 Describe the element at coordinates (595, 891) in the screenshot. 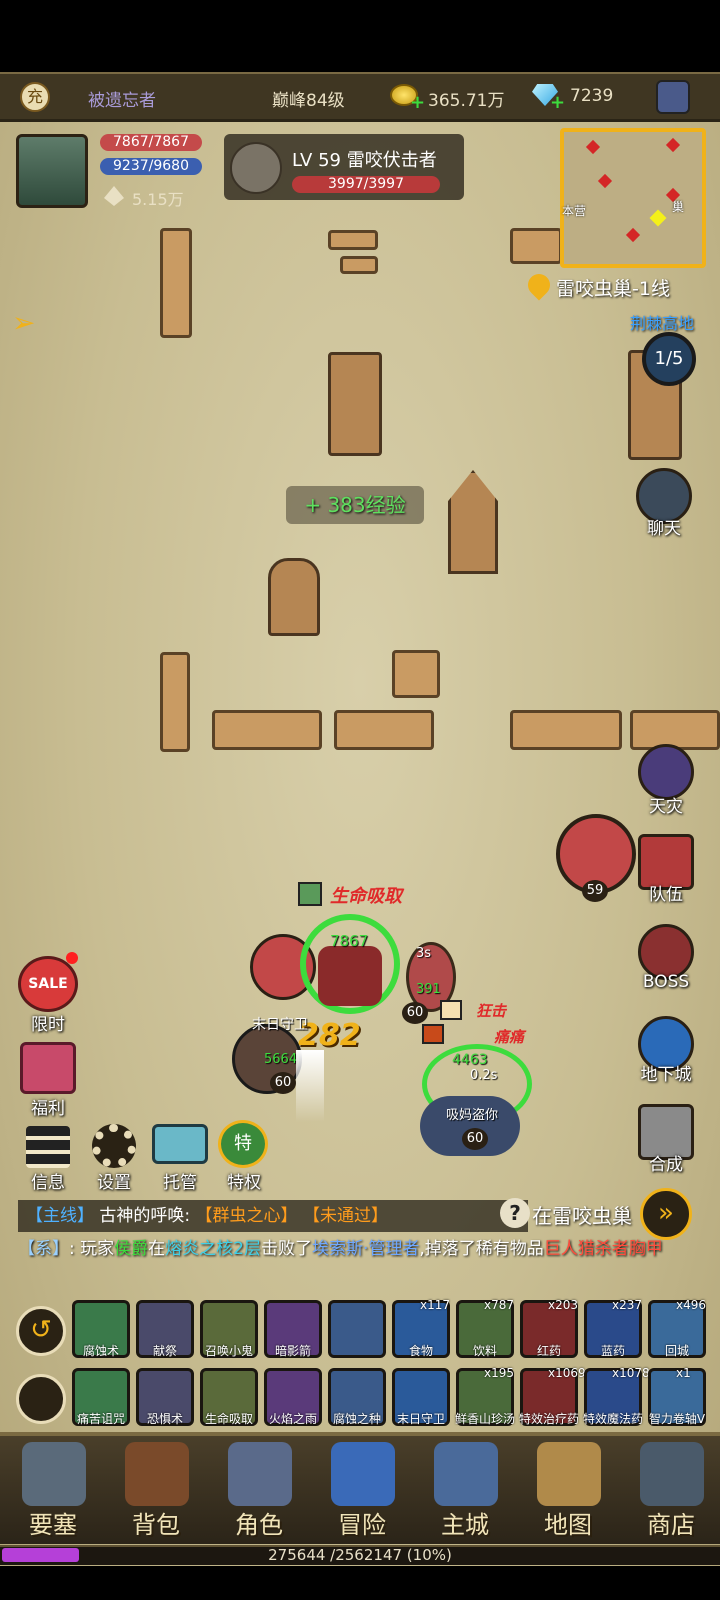

I see `enemy-level-badge: 59` at that location.